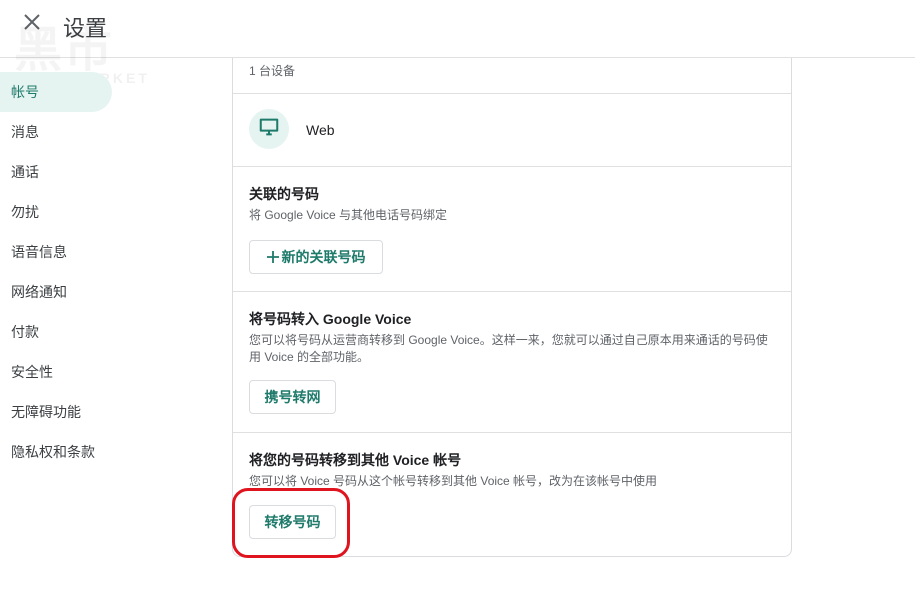 This screenshot has height=608, width=915. Describe the element at coordinates (60, 292) in the screenshot. I see `sidebar-item-web-notifications: 网络通知` at that location.